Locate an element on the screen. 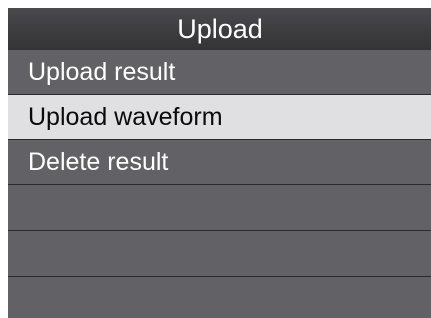 The width and height of the screenshot is (431, 318). menu-item-upload-waveform: Upload waveform is located at coordinates (219, 117).